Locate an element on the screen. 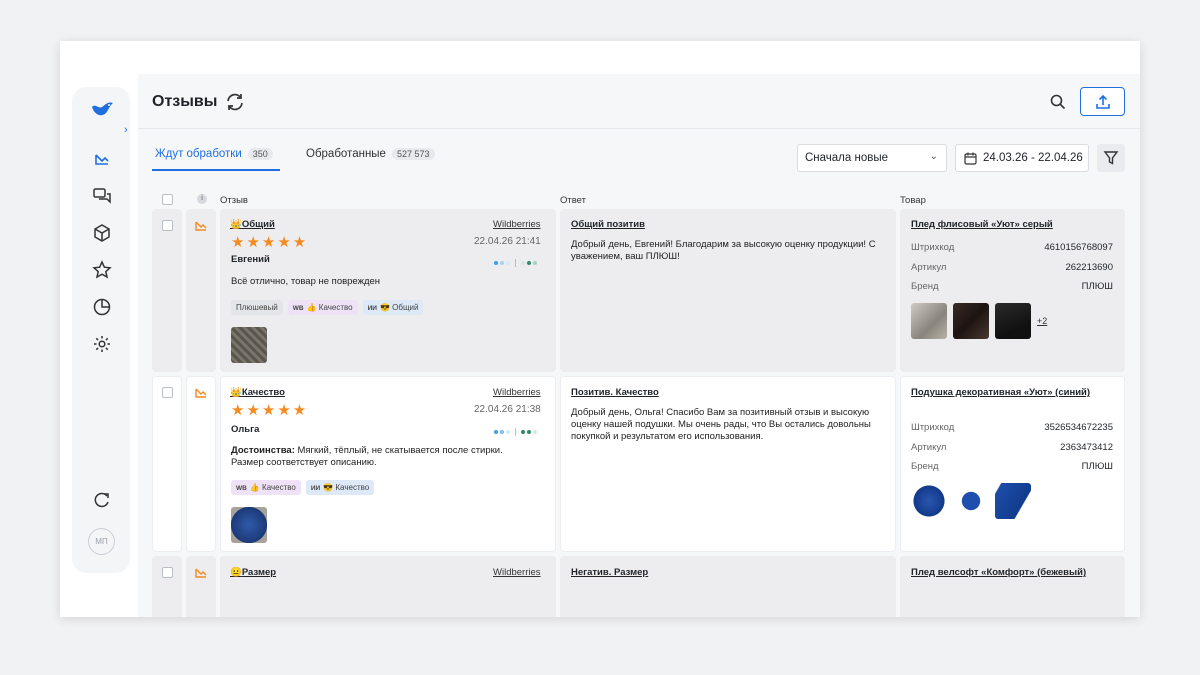 This screenshot has height=675, width=1200. select-all-checkbox is located at coordinates (167, 199).